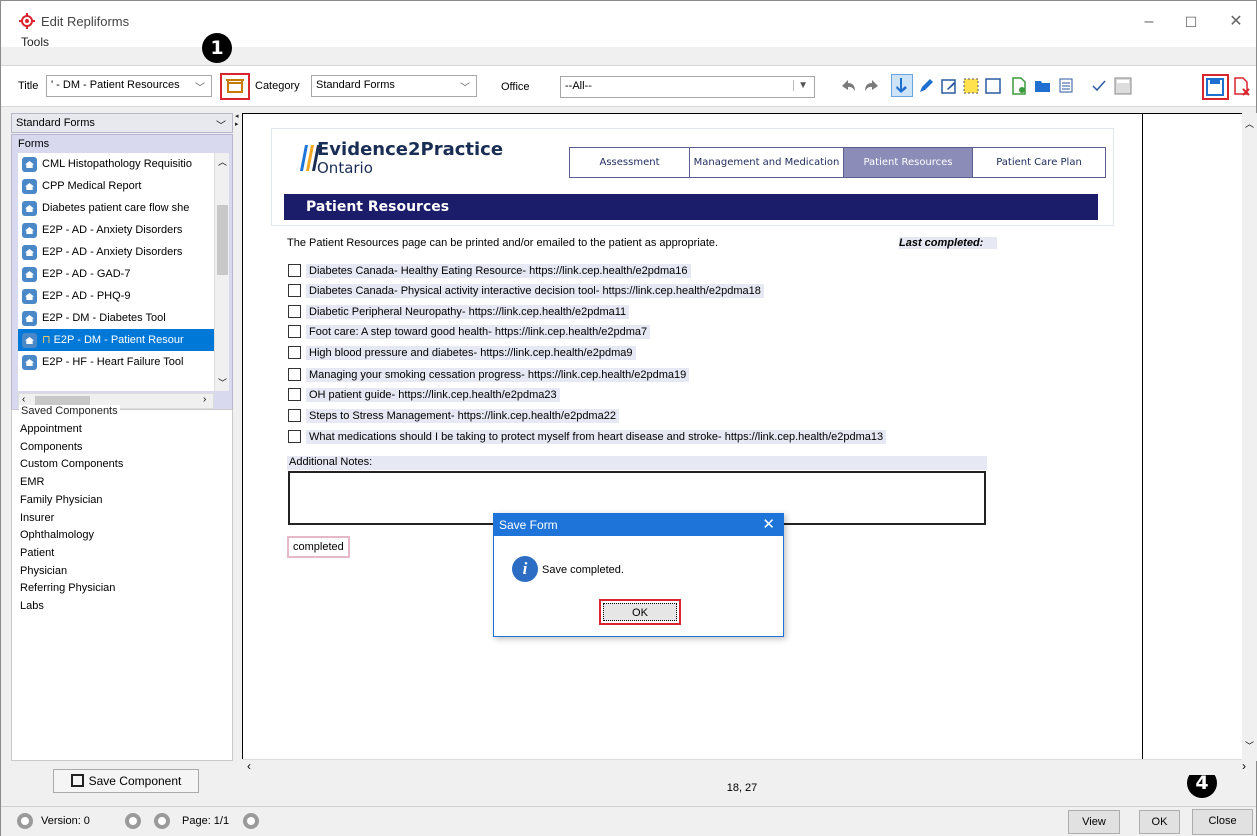 Image resolution: width=1257 pixels, height=836 pixels. I want to click on save-component-button: Save Component, so click(126, 781).